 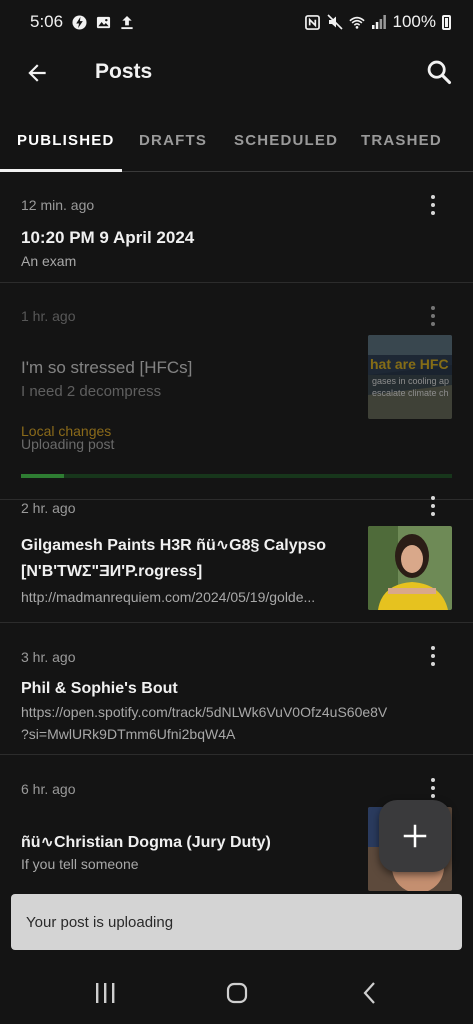 What do you see at coordinates (127, 22) in the screenshot?
I see `upload-icon` at bounding box center [127, 22].